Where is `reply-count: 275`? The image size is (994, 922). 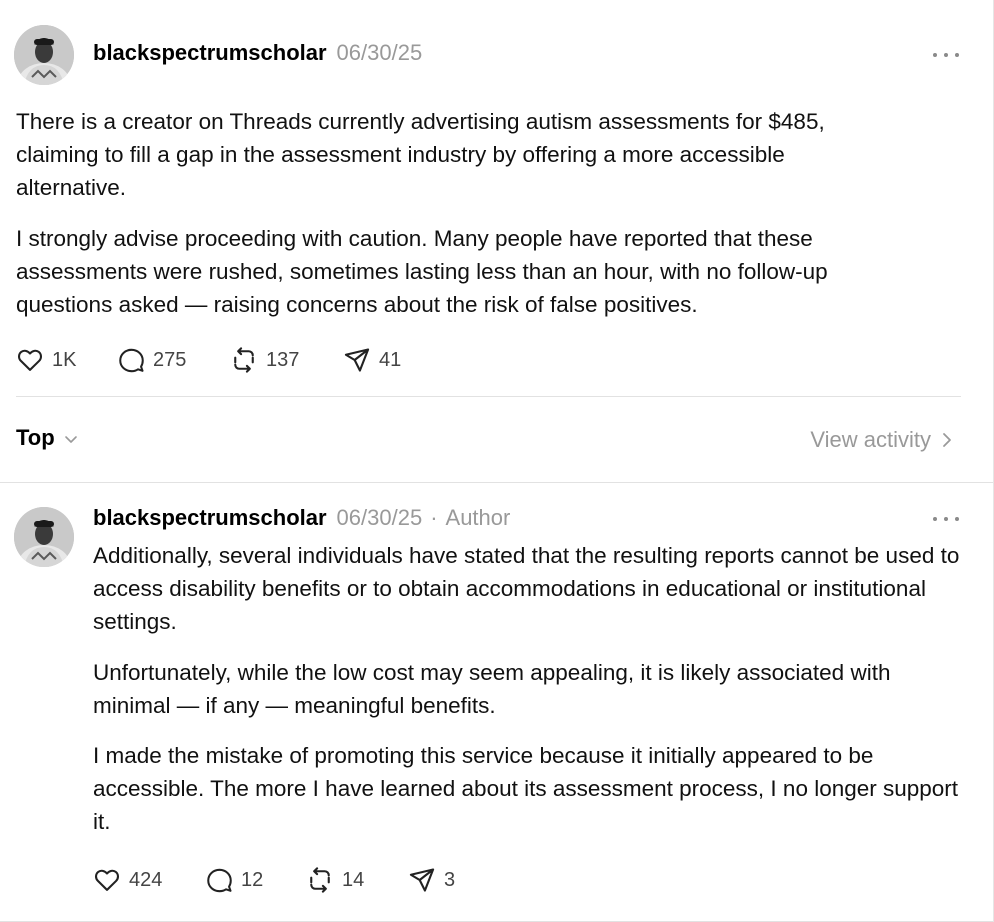 reply-count: 275 is located at coordinates (170, 359).